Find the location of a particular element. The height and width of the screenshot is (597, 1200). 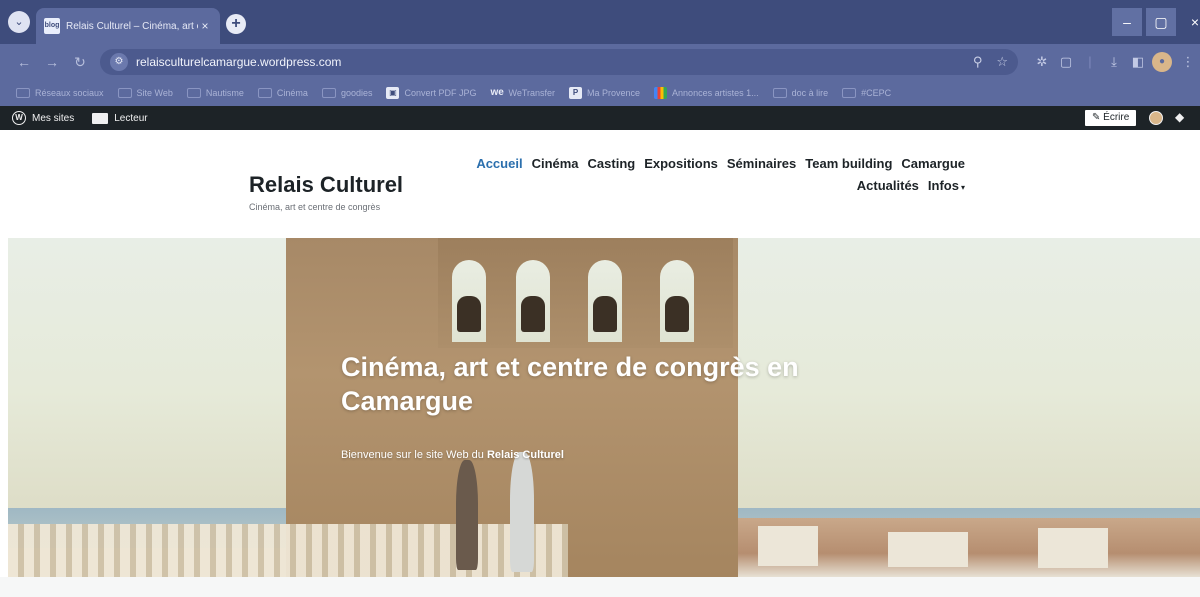

nav-item-label: Cinéma is located at coordinates (555, 163).